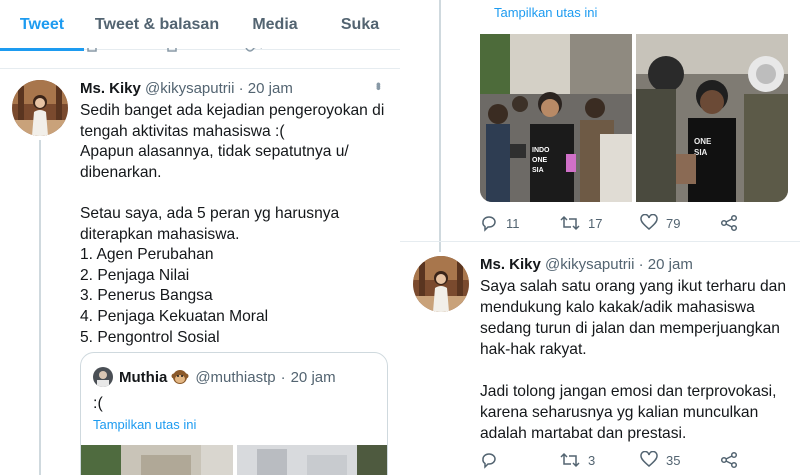 The image size is (800, 475). Describe the element at coordinates (592, 460) in the screenshot. I see `retweet-count: 3` at that location.